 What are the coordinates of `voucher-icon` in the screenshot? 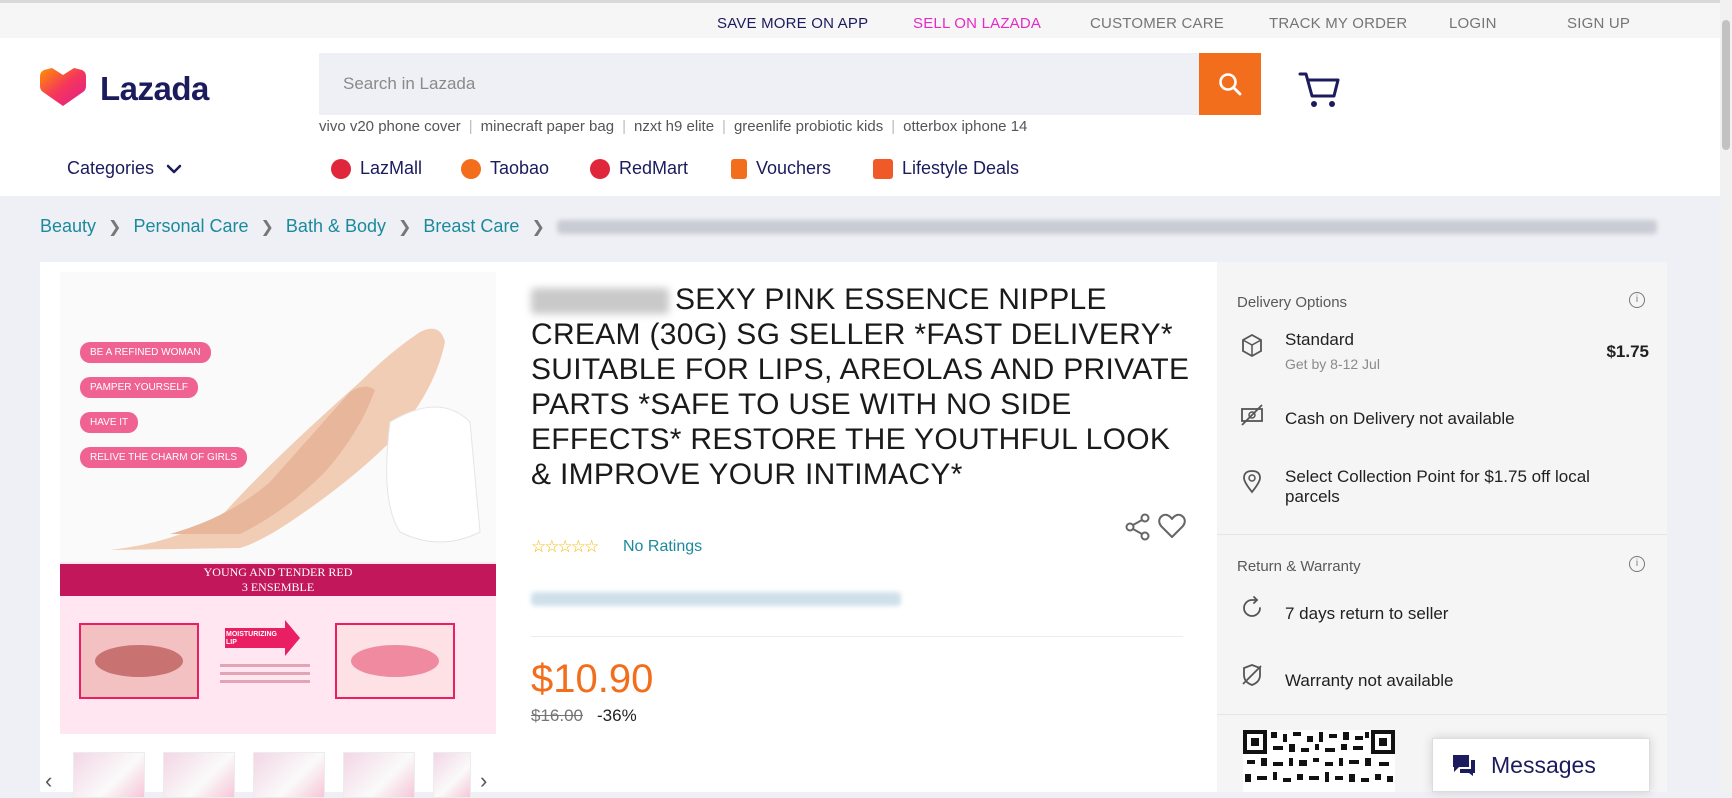 It's located at (739, 168).